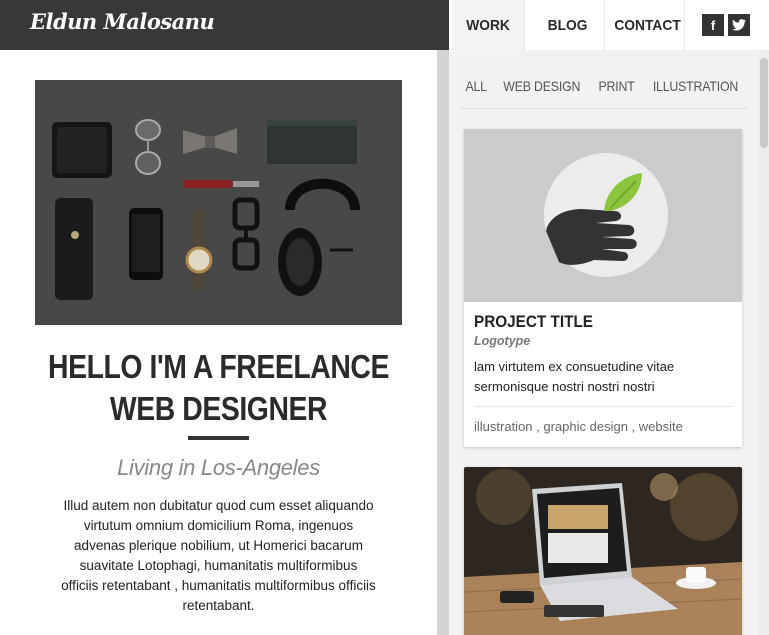 The image size is (769, 635). Describe the element at coordinates (218, 408) in the screenshot. I see `headline-line-2: WEB DESIGNER` at that location.